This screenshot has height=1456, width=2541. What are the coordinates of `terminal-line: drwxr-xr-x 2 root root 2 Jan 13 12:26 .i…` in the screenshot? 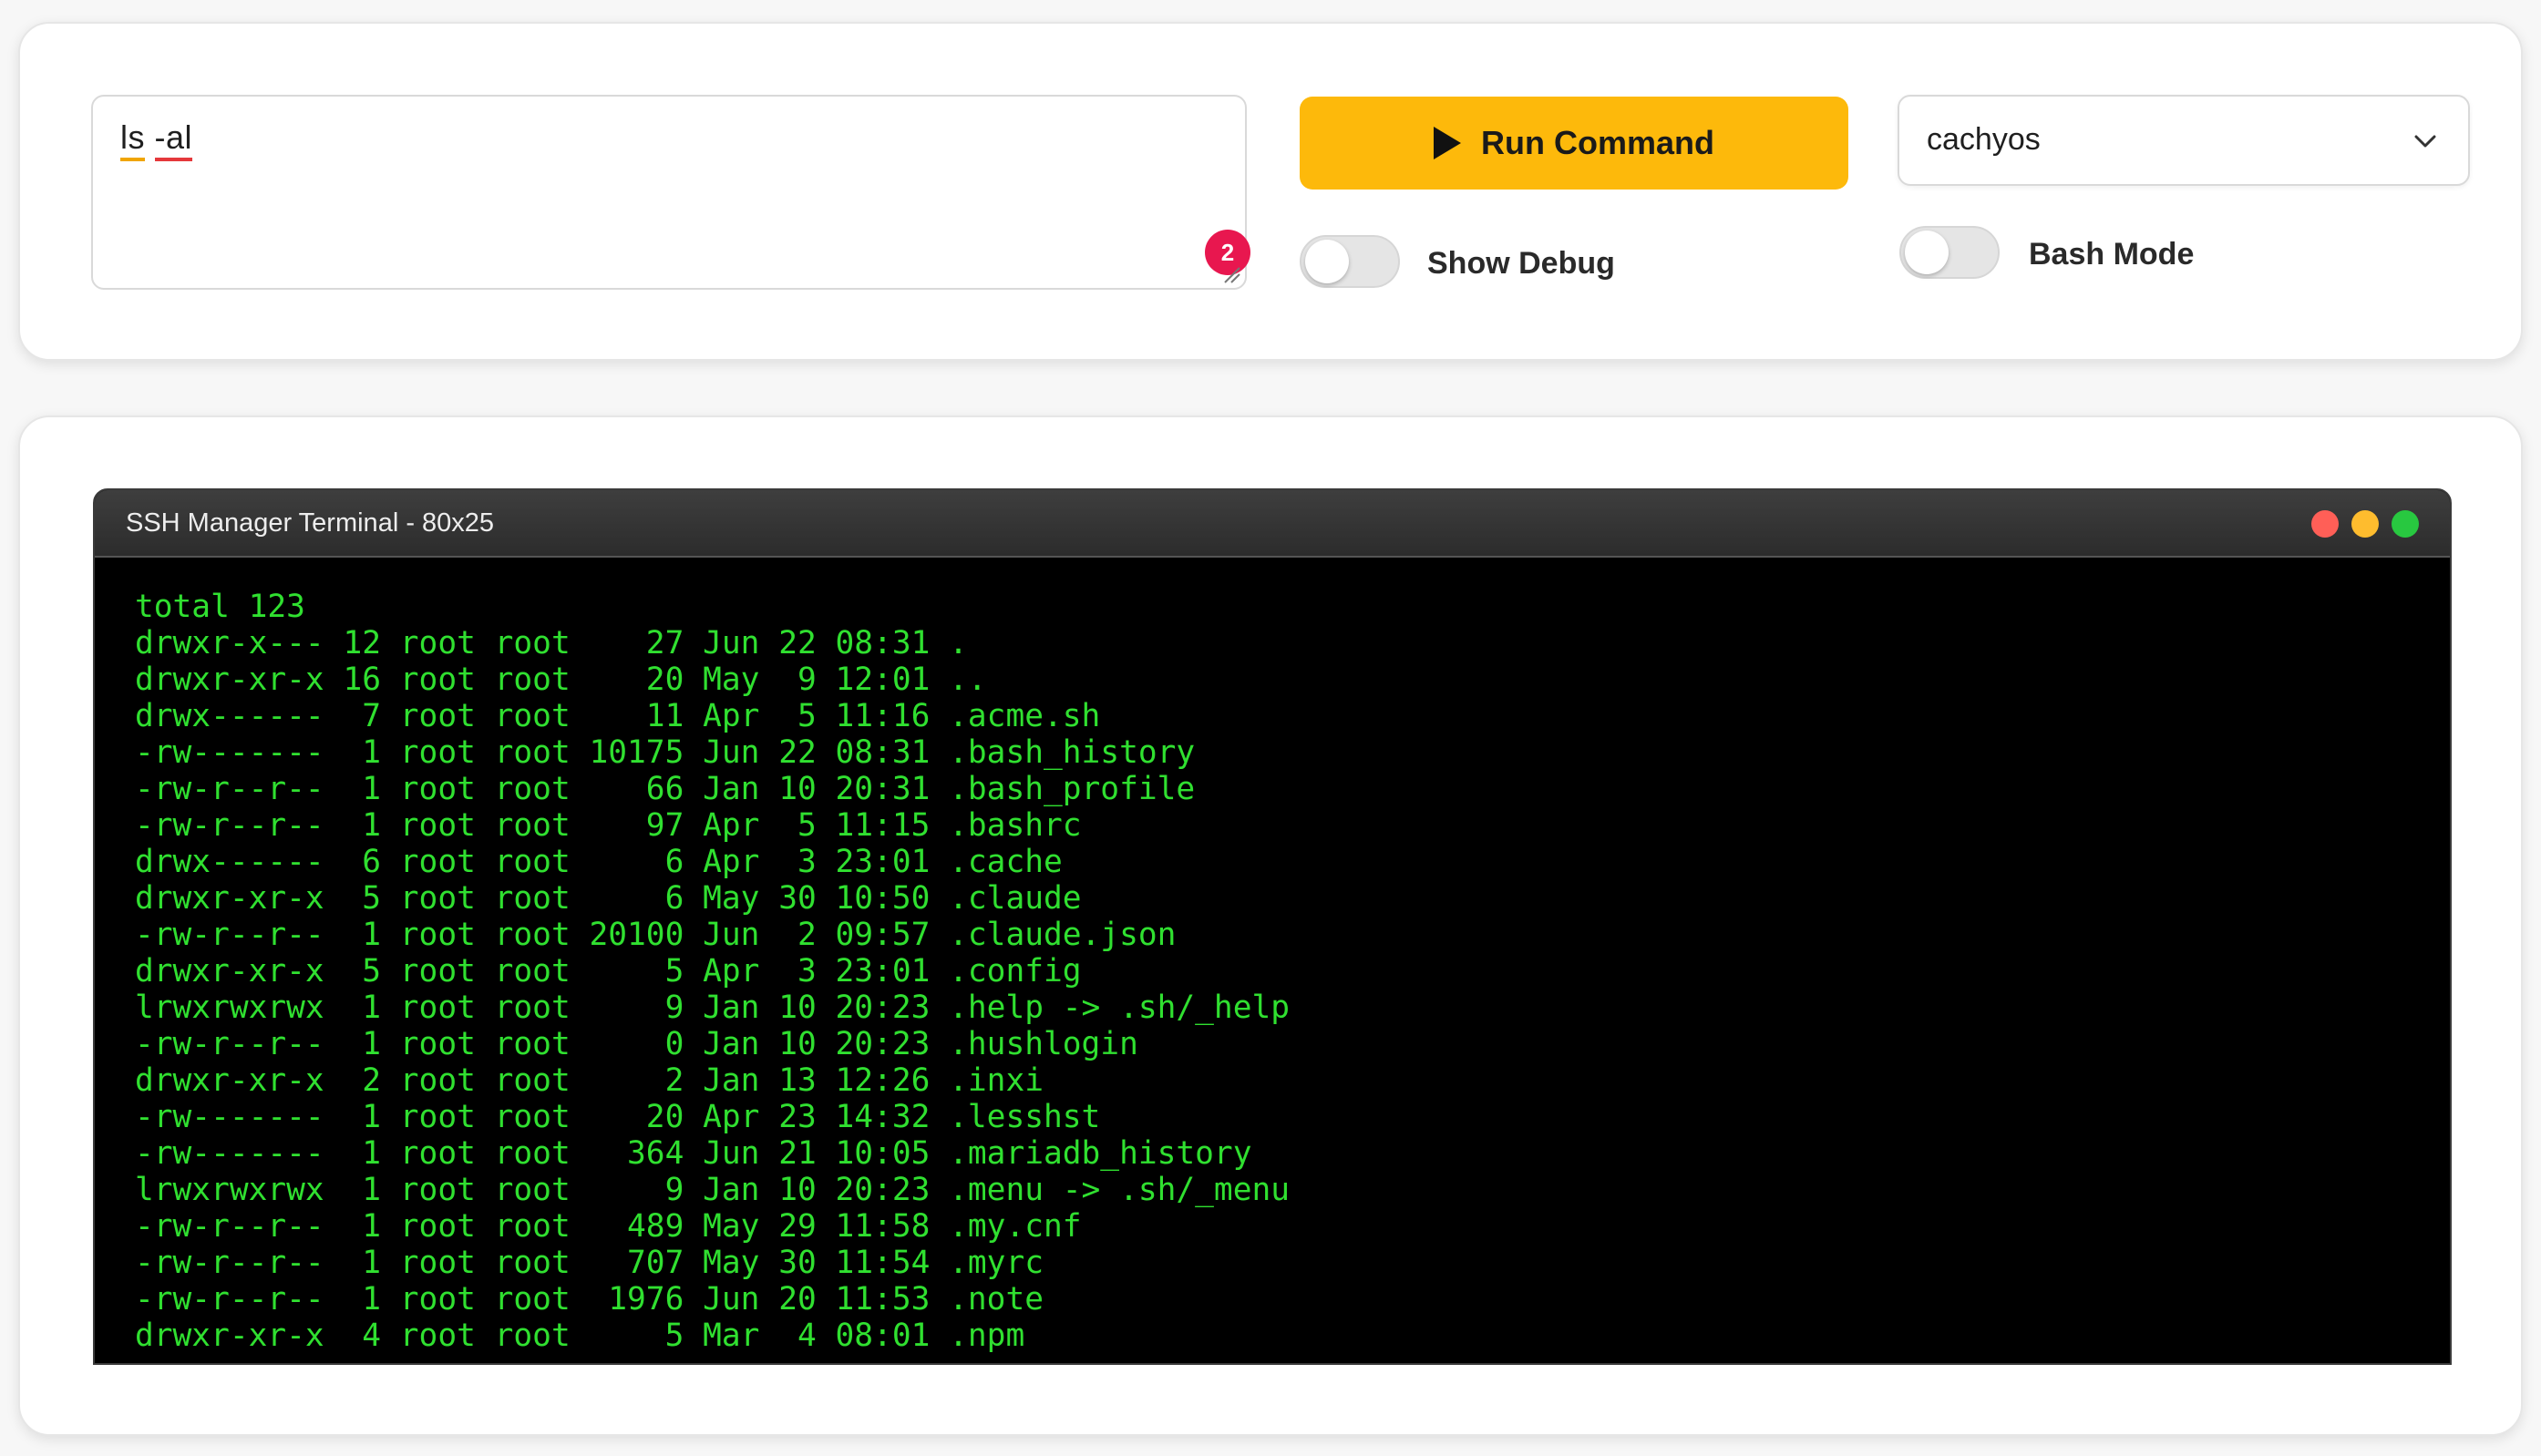 It's located at (590, 1080).